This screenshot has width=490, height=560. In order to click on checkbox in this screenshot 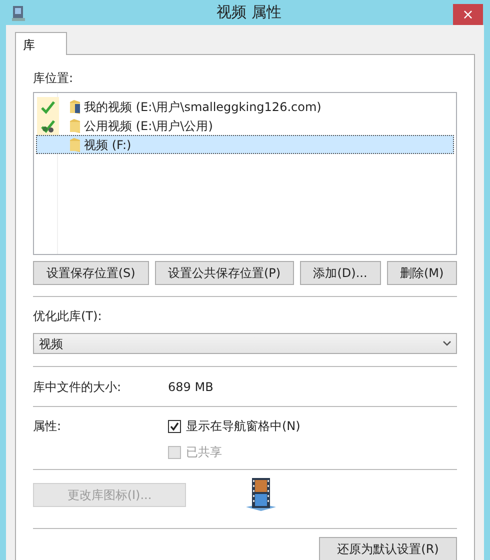, I will do `click(174, 426)`.